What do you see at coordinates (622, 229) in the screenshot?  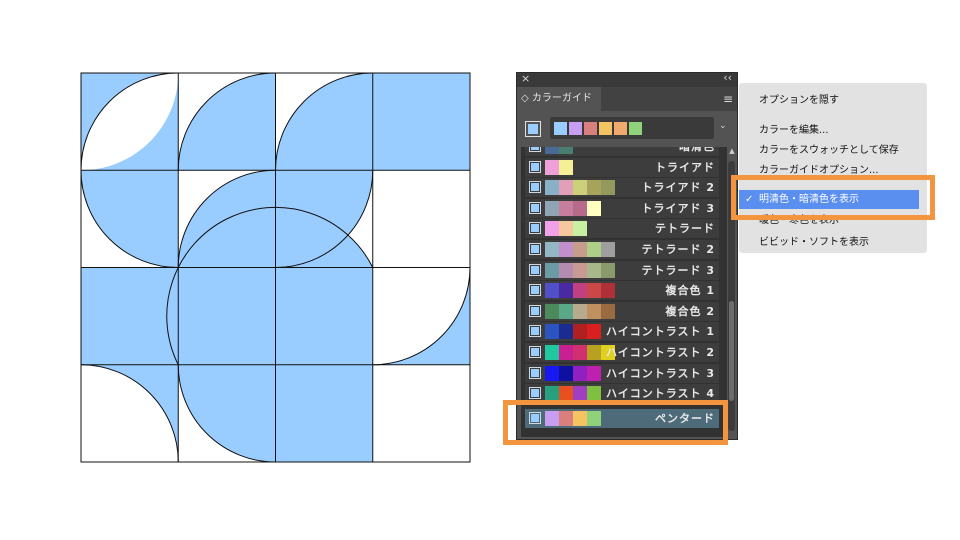 I see `harmony-rule-row: テトラード` at bounding box center [622, 229].